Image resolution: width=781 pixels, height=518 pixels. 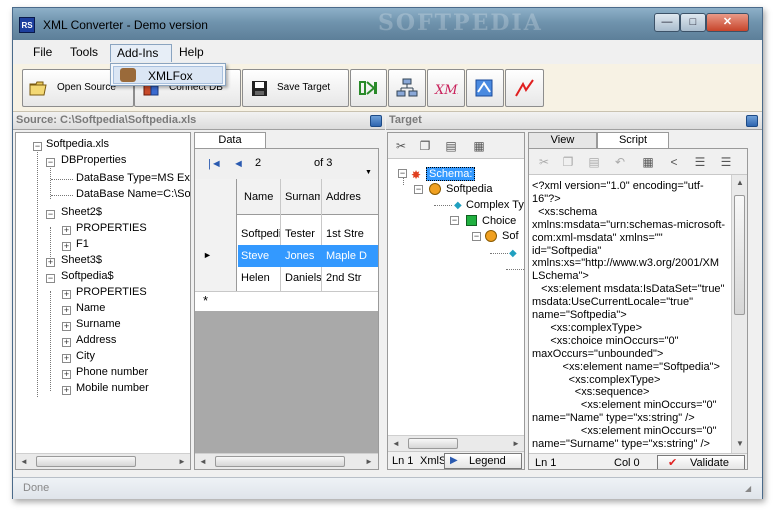 What do you see at coordinates (85, 356) in the screenshot?
I see `tree-city: City` at bounding box center [85, 356].